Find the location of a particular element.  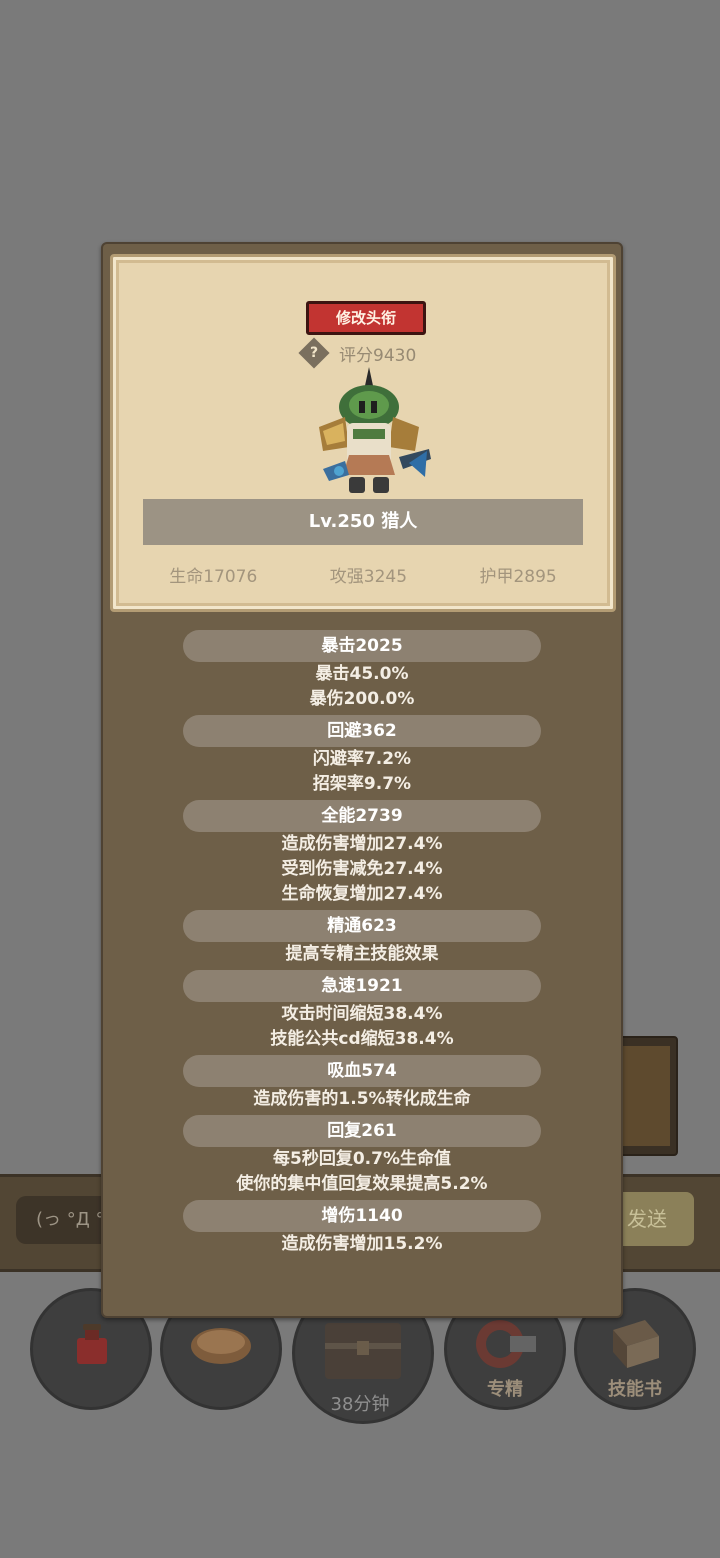

stat-group-mastery: 精通623 提高专精主技能效果 is located at coordinates (362, 938).